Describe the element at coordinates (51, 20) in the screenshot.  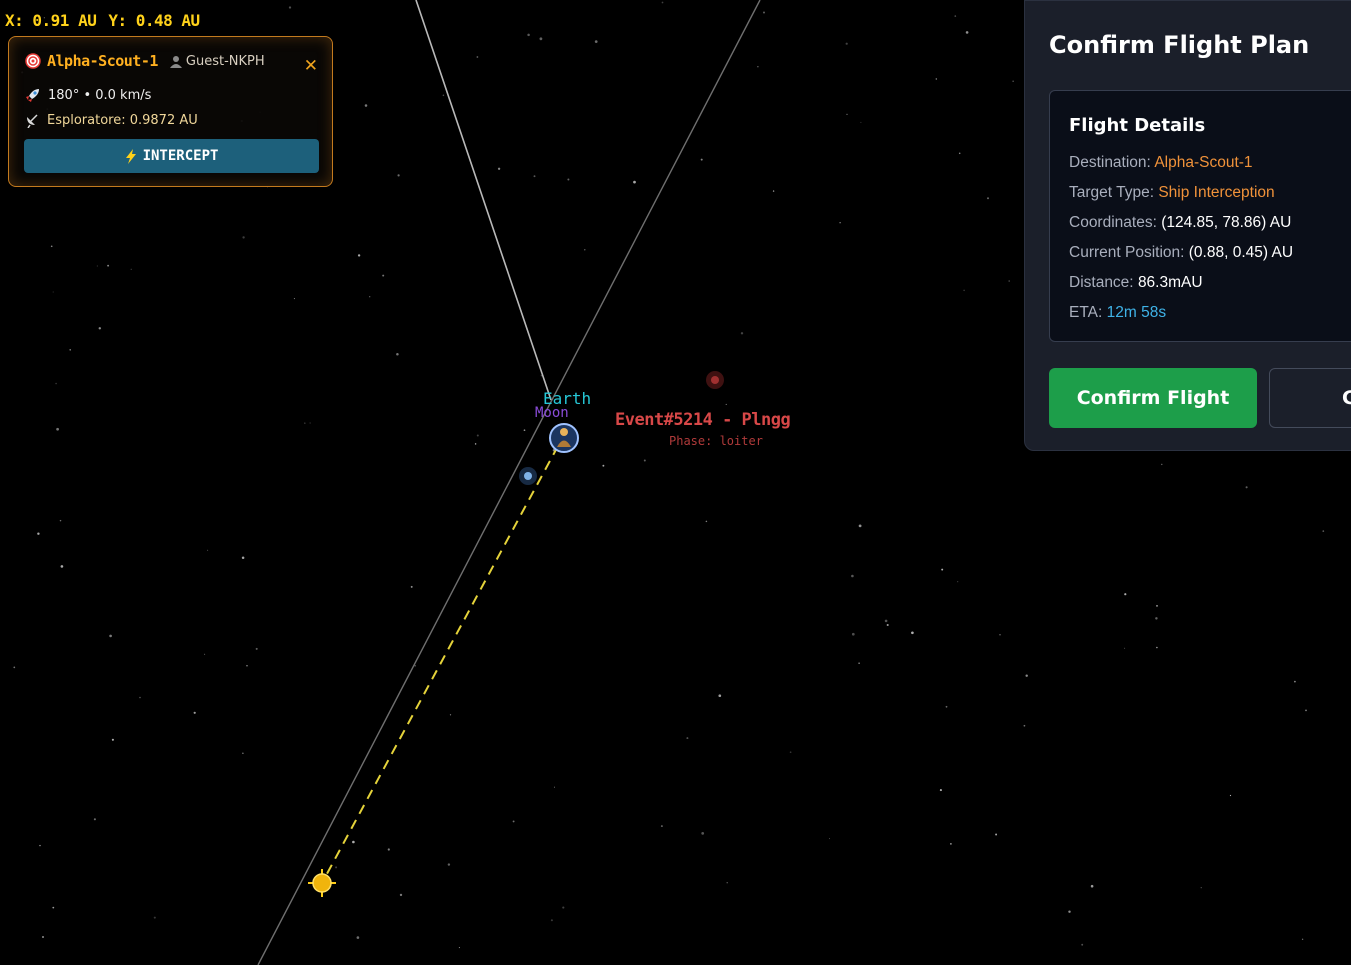
I see `coord-x: X: 0.91 AU` at that location.